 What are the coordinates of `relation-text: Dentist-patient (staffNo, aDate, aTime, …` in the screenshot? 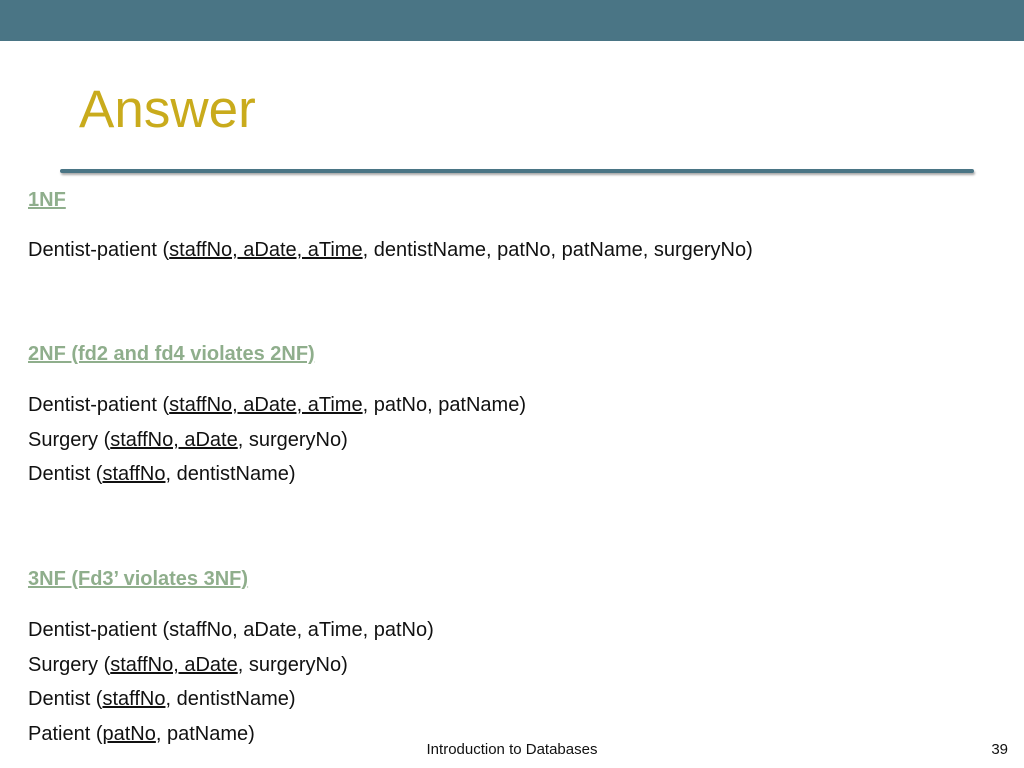 It's located at (231, 630).